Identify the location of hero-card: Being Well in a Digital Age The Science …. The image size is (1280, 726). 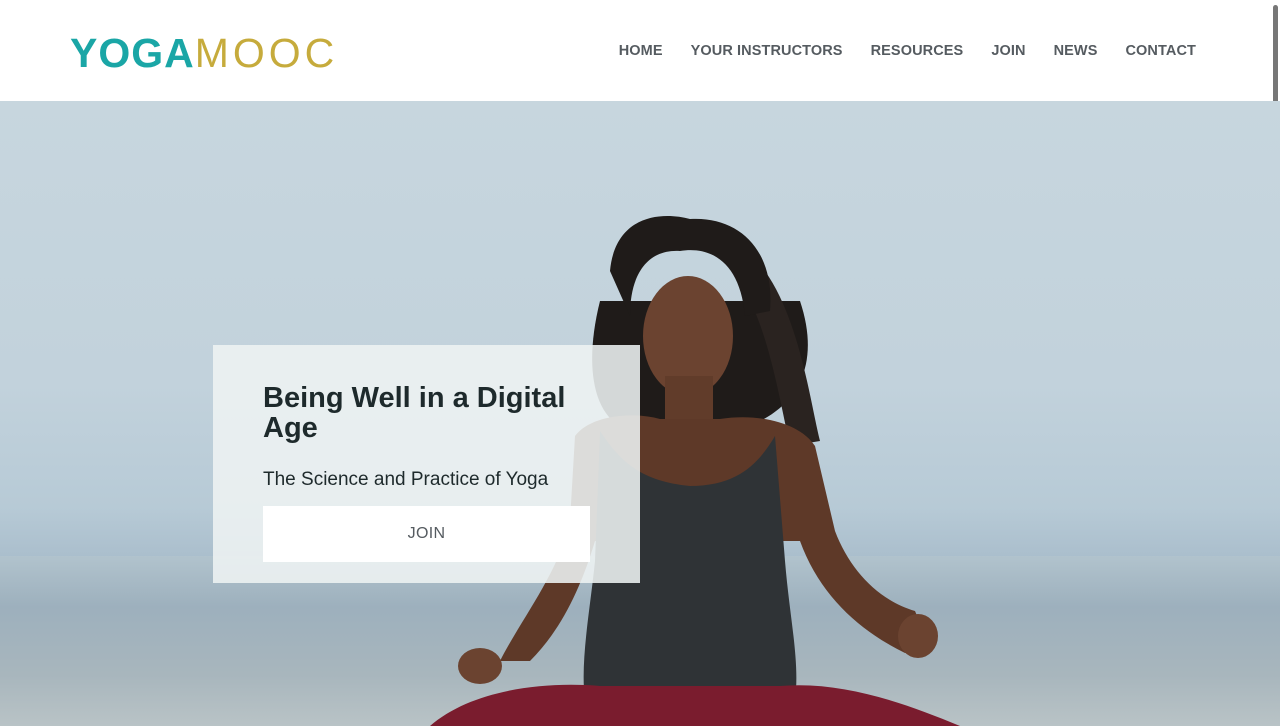
(426, 464).